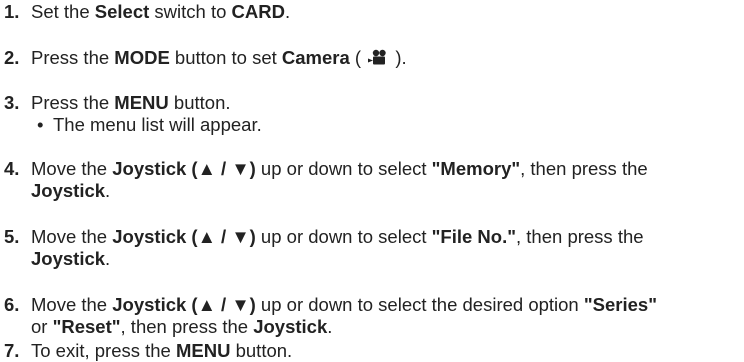 This screenshot has width=744, height=362. I want to click on text-run: Set the, so click(63, 11).